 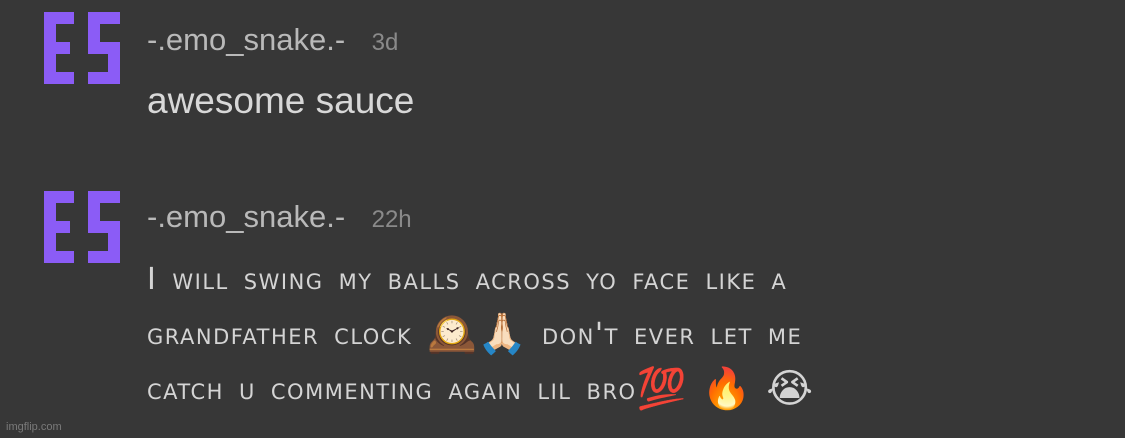 I want to click on comment-line-2b-text: don't ever let me, so click(x=672, y=334).